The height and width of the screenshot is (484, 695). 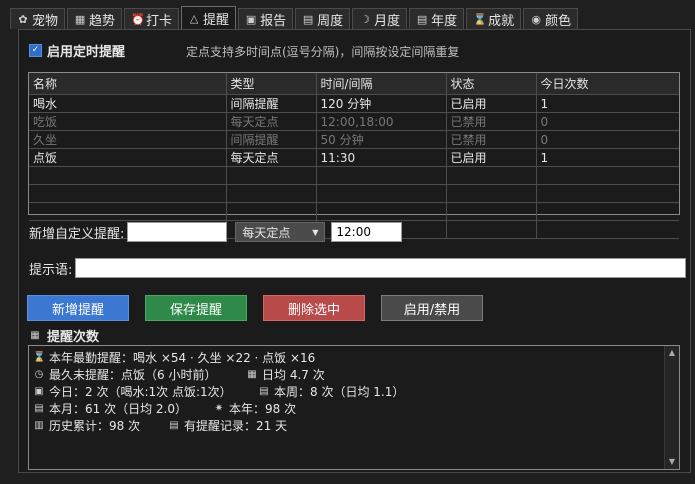 I want to click on save-reminder-button: 保存提醒, so click(x=196, y=308).